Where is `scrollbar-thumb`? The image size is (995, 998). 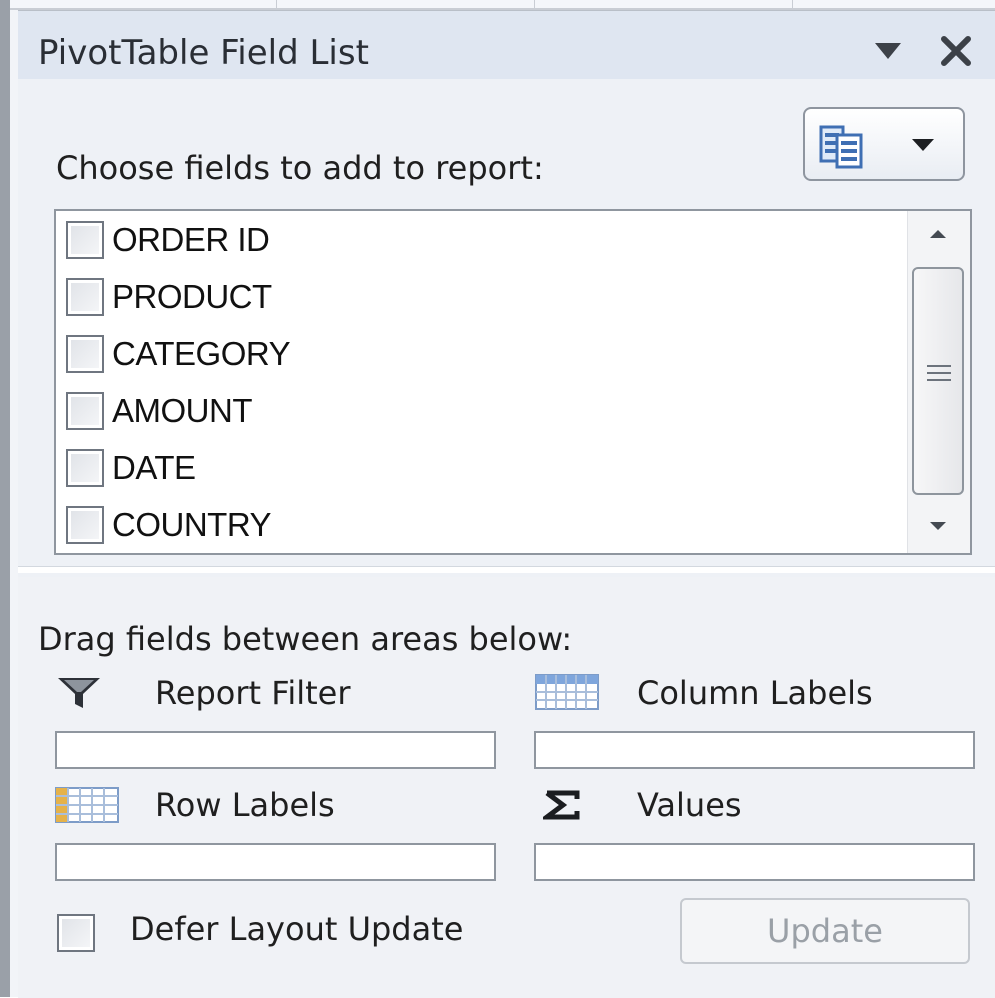 scrollbar-thumb is located at coordinates (938, 381).